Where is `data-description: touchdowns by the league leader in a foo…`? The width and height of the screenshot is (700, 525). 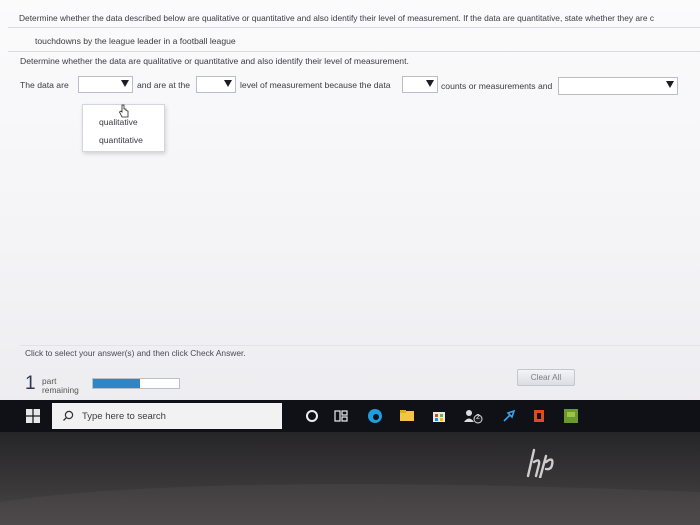
data-description: touchdowns by the league leader in a foo… is located at coordinates (135, 41).